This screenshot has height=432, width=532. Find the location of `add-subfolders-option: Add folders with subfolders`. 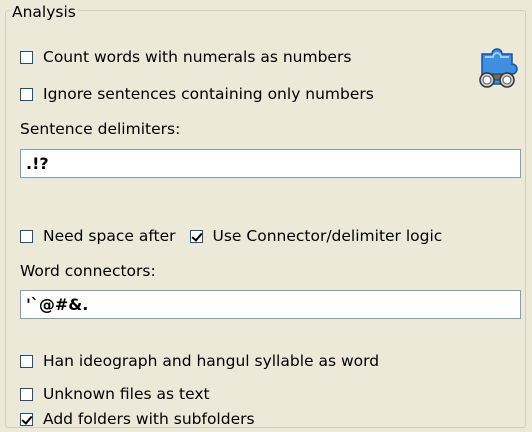

add-subfolders-option: Add folders with subfolders is located at coordinates (137, 419).